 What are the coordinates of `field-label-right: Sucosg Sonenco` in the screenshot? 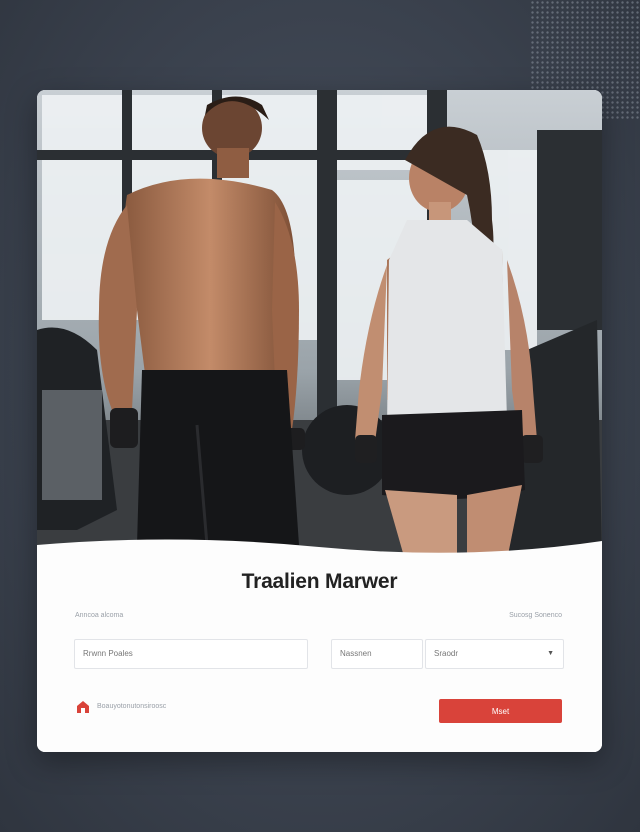 It's located at (535, 615).